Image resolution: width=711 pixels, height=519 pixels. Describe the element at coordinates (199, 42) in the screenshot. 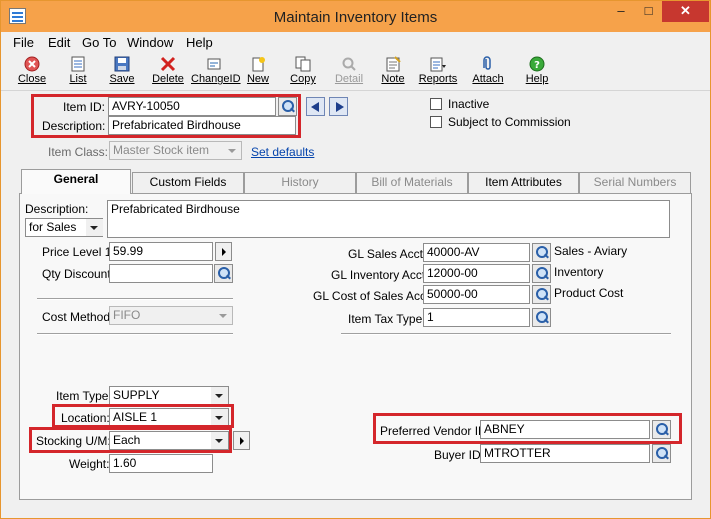

I see `menu-help: Help` at that location.